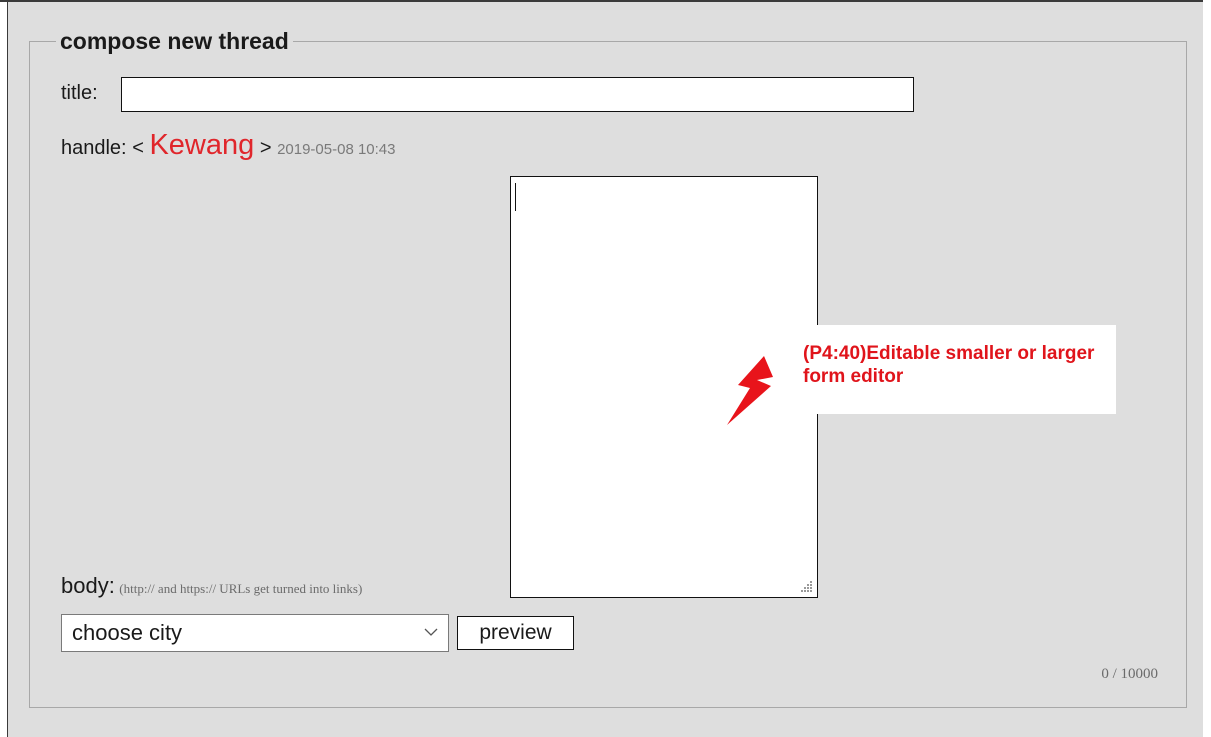 Image resolution: width=1211 pixels, height=737 pixels. Describe the element at coordinates (1129, 674) in the screenshot. I see `character-counter: 0 / 10000` at that location.